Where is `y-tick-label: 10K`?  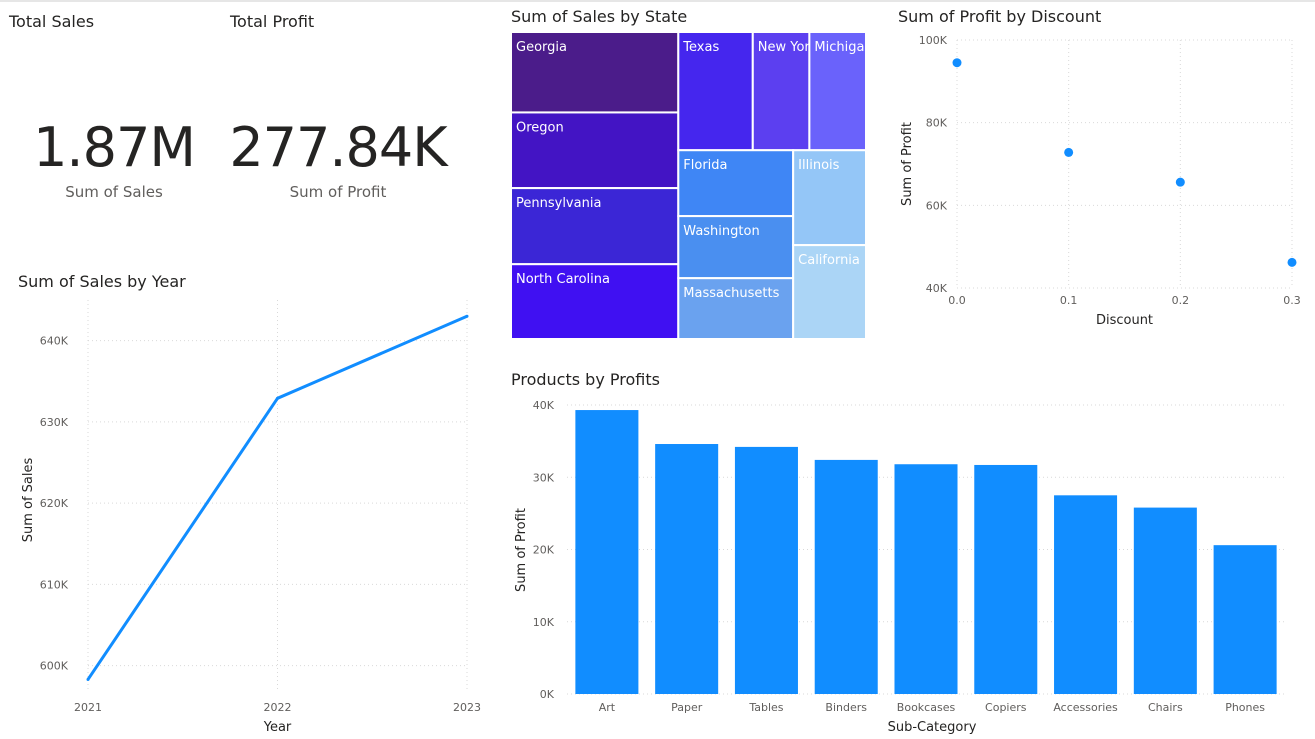
y-tick-label: 10K is located at coordinates (544, 622).